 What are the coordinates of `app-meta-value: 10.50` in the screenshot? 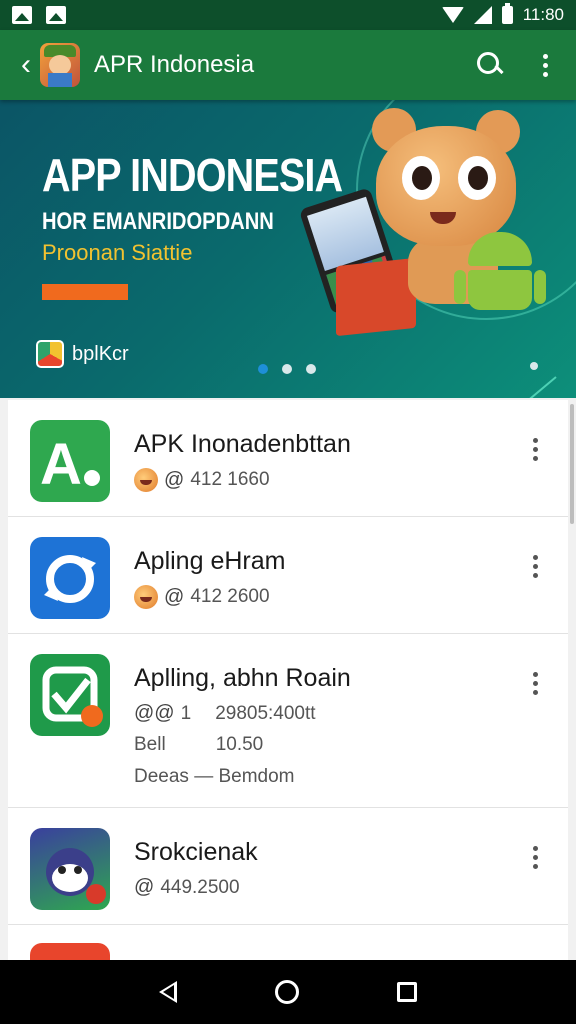 It's located at (239, 744).